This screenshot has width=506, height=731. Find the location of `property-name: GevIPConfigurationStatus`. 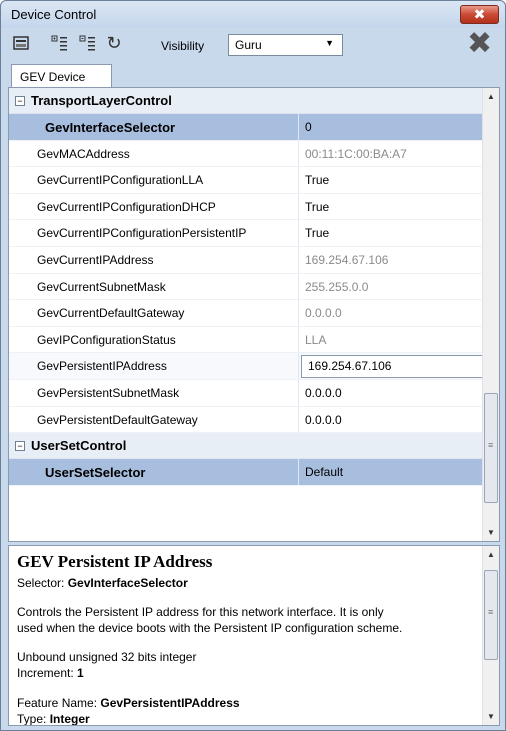

property-name: GevIPConfigurationStatus is located at coordinates (106, 339).